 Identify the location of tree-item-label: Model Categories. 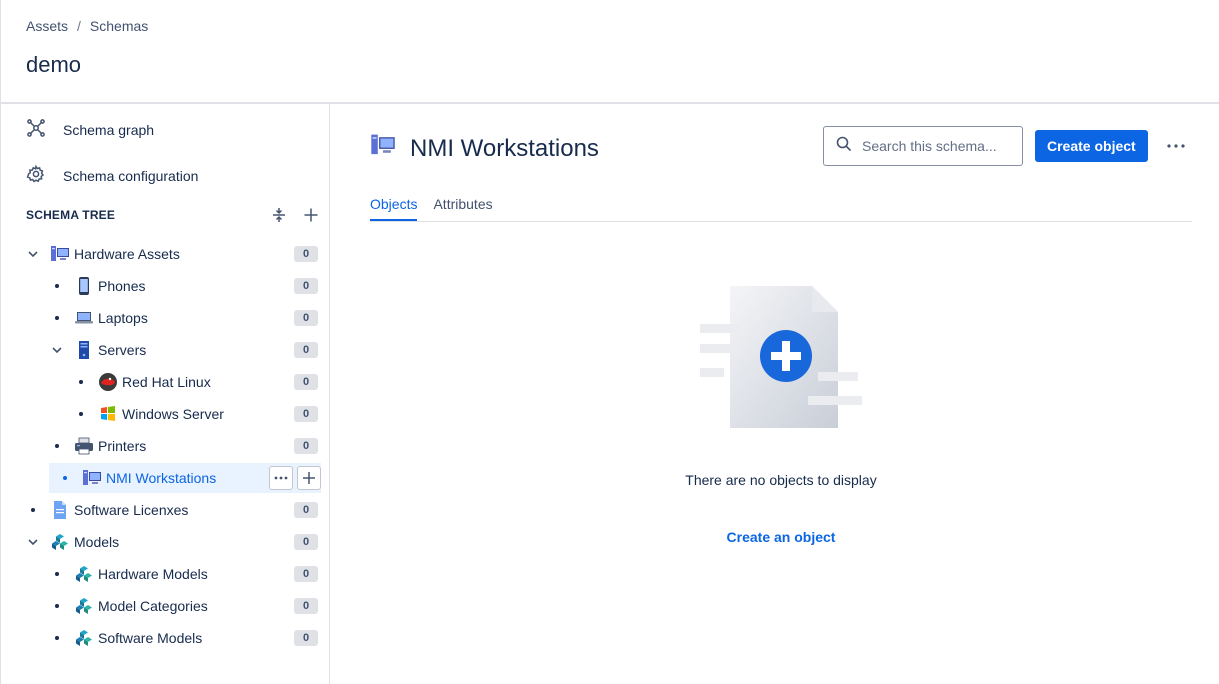
(153, 606).